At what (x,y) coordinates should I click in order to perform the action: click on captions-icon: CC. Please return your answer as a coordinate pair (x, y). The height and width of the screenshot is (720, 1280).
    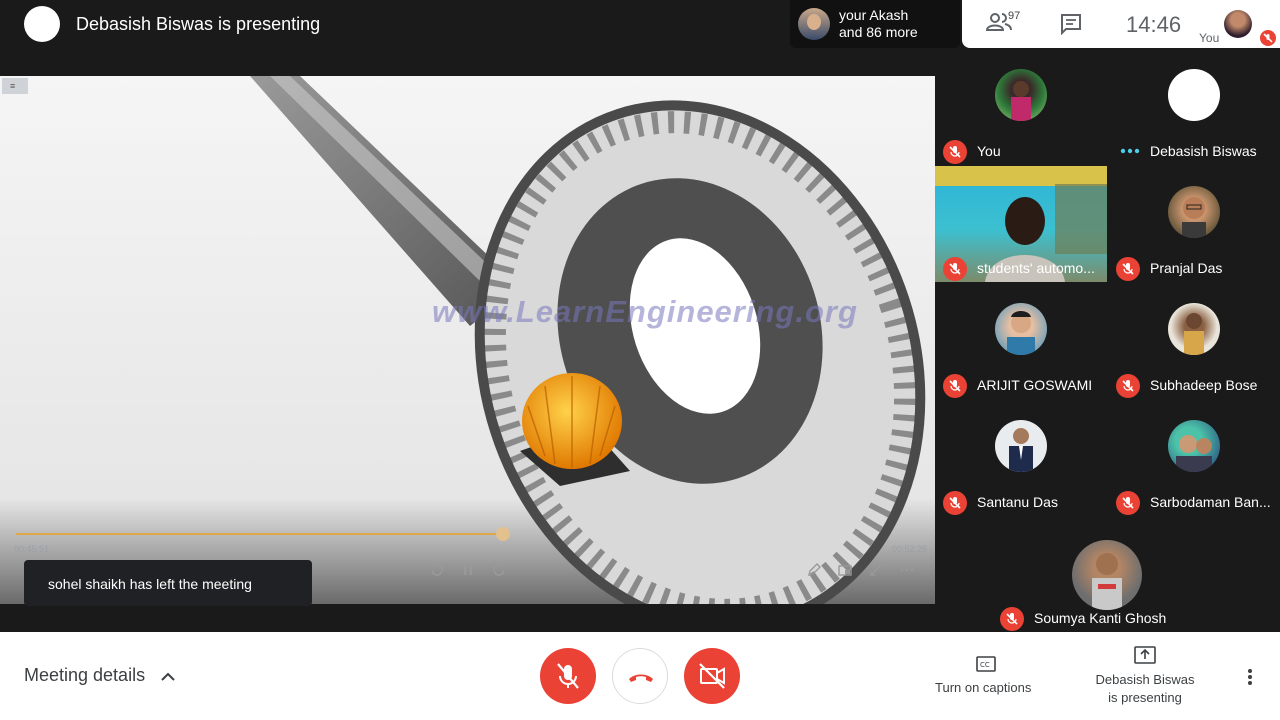
    Looking at the image, I should click on (986, 664).